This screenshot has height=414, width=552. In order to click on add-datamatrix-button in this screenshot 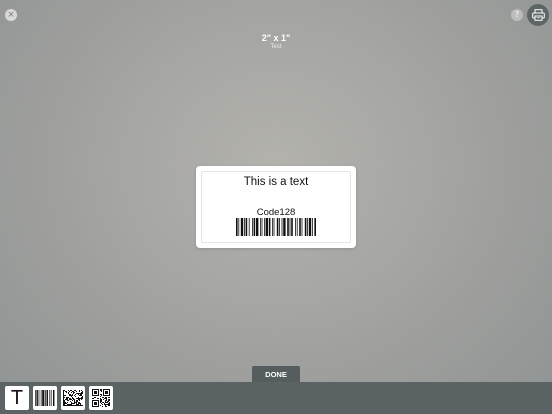, I will do `click(73, 398)`.